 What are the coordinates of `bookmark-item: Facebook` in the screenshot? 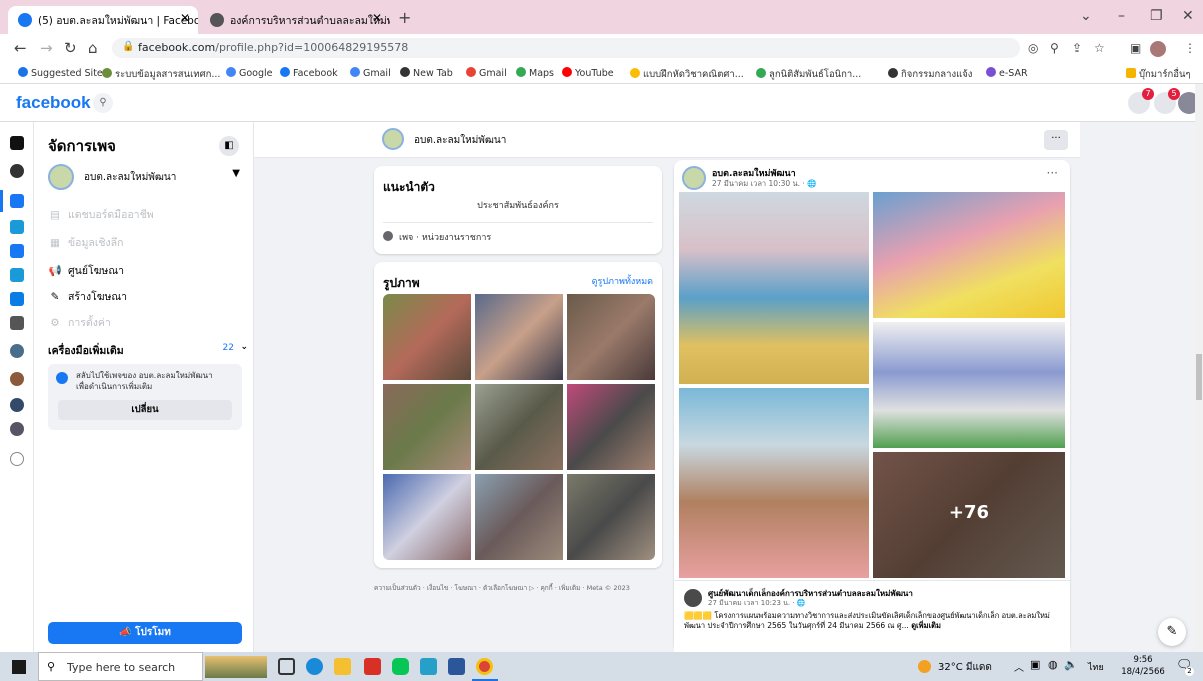 It's located at (309, 73).